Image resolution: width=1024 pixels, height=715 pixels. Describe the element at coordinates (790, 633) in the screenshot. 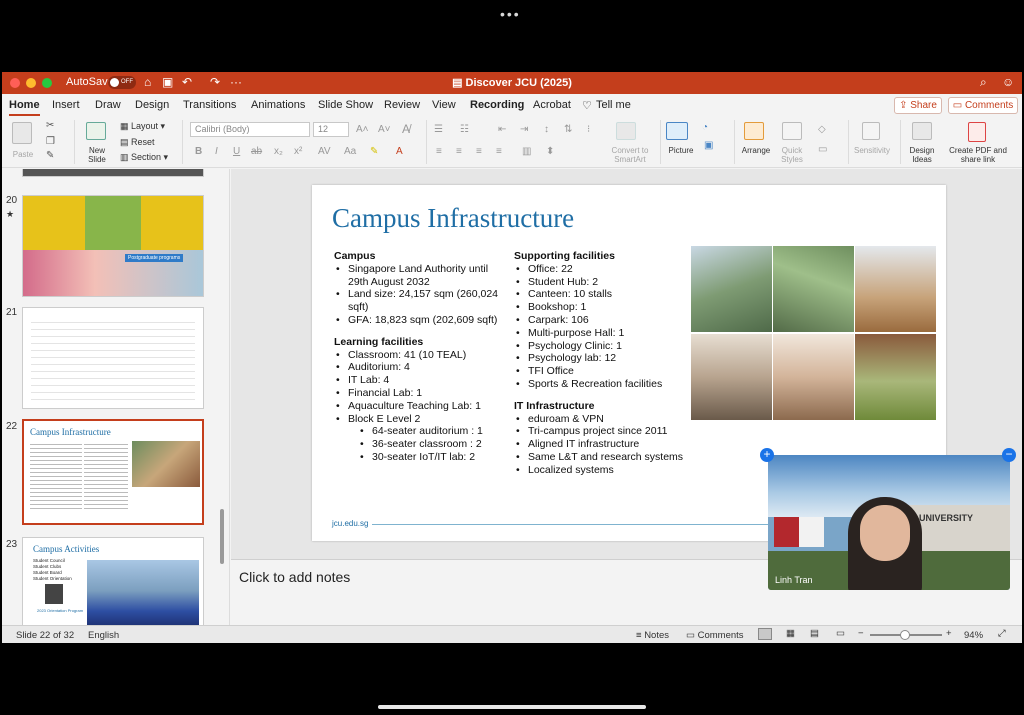

I see `slide-sorter-icon: ▦` at that location.